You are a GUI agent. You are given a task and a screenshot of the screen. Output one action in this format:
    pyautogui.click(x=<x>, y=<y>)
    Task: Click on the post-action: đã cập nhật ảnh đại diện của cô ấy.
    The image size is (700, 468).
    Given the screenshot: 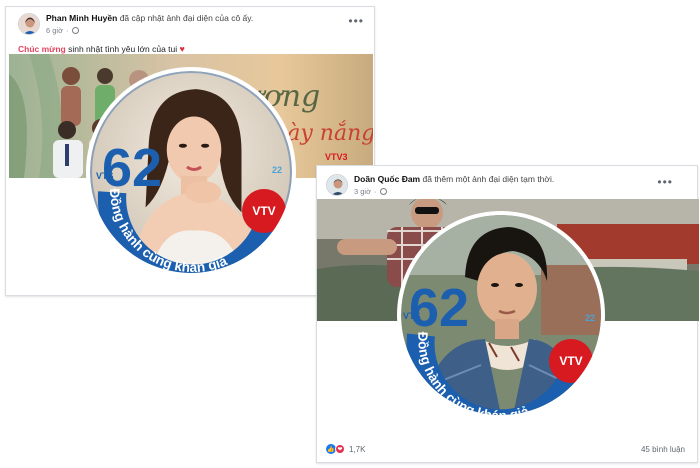 What is the action you would take?
    pyautogui.click(x=186, y=18)
    